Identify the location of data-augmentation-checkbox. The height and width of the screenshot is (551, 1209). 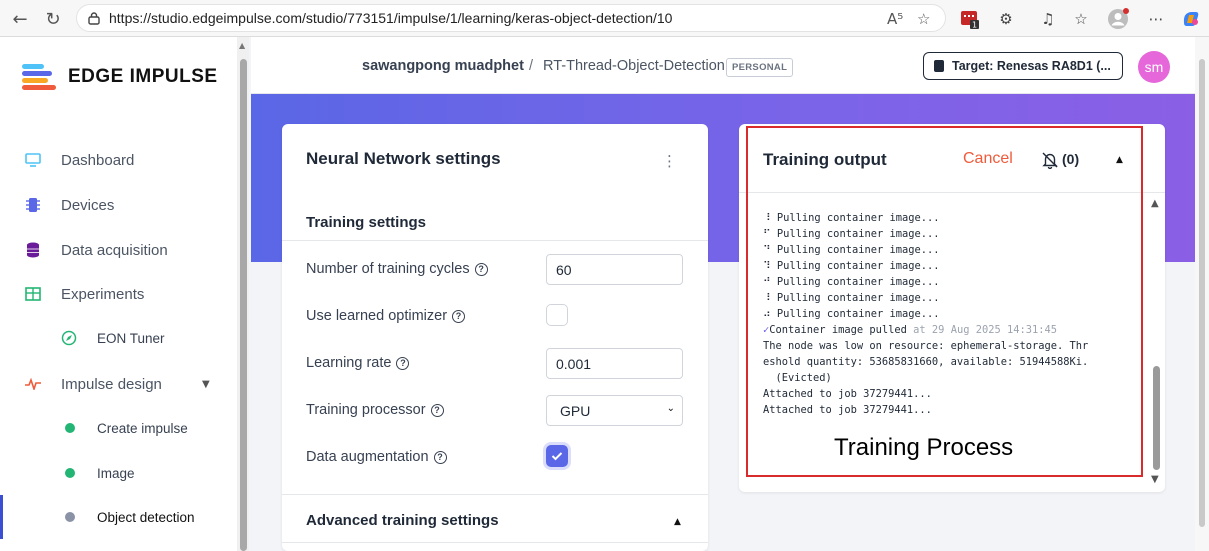
(557, 456).